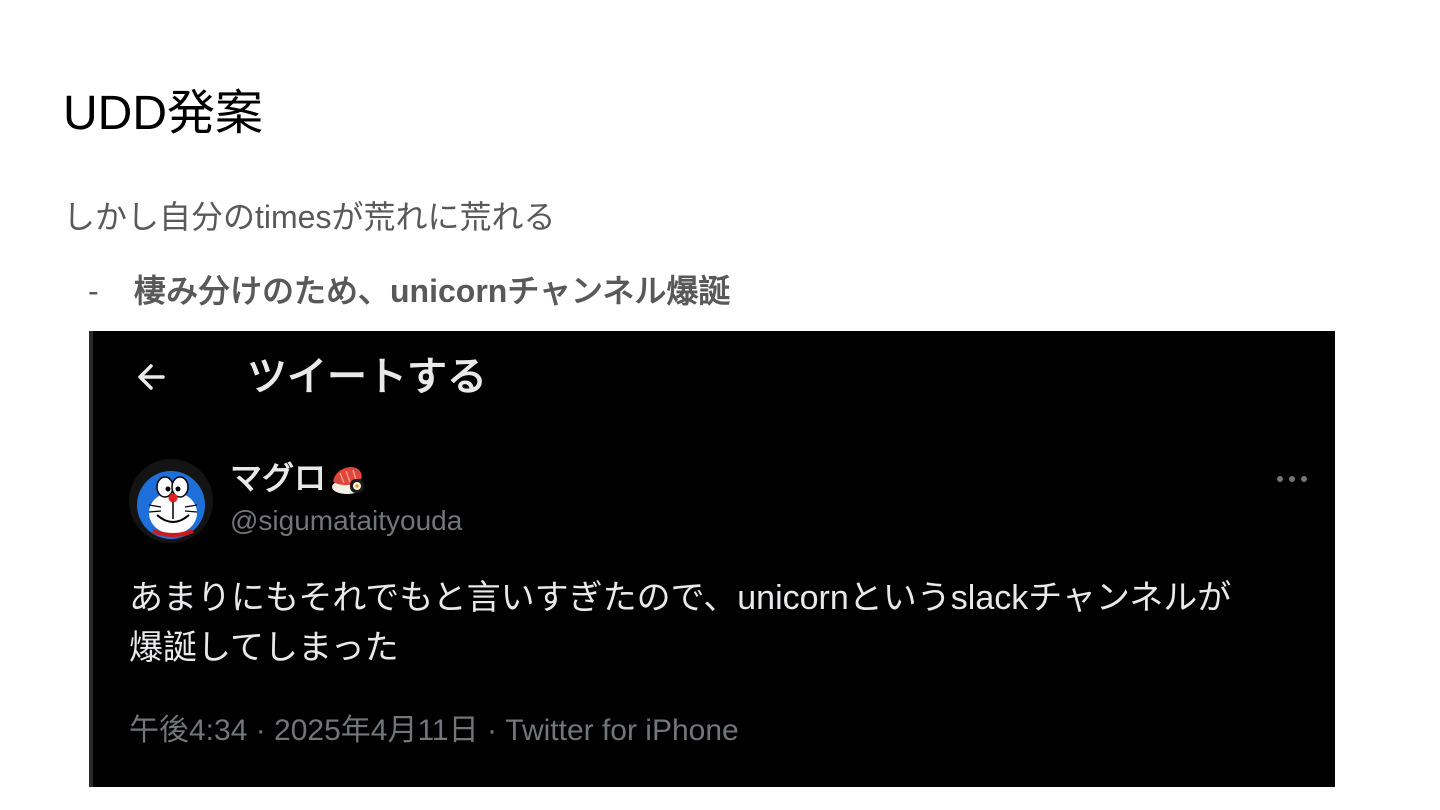 This screenshot has height=810, width=1440. Describe the element at coordinates (264, 648) in the screenshot. I see `tweet-body-line: 爆誕してしまった` at that location.